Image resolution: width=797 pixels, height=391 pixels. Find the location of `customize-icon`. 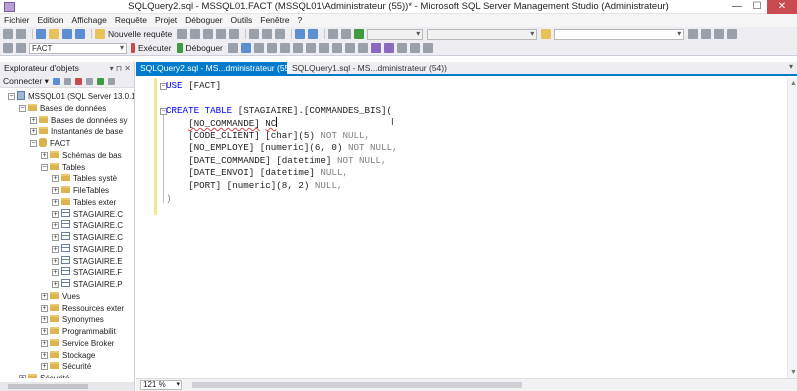

customize-icon is located at coordinates (732, 34).